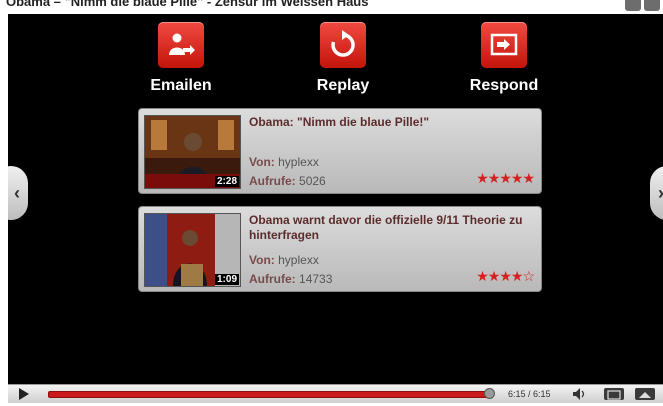 The height and width of the screenshot is (406, 663). I want to click on respond-icon, so click(504, 45).